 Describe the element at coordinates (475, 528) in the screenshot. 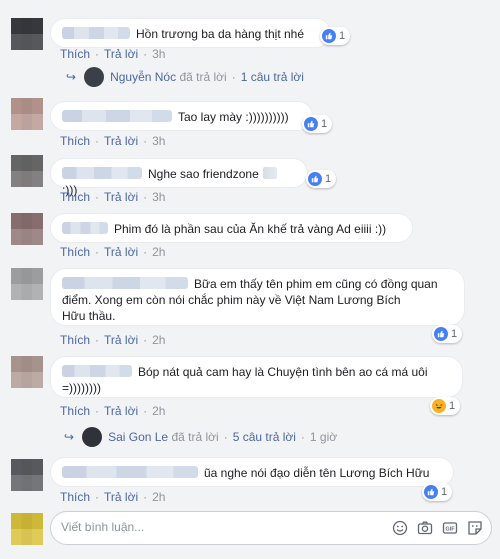

I see `sticker-icon` at that location.